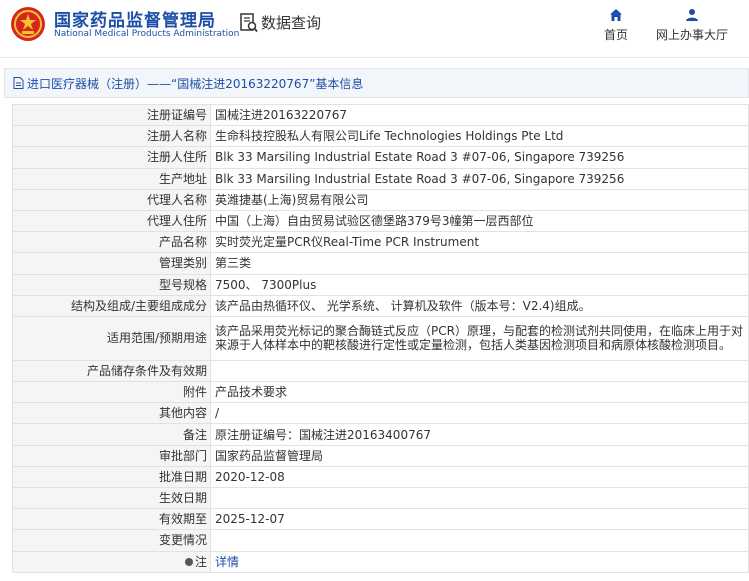  What do you see at coordinates (479, 413) in the screenshot?
I see `field-value: /` at bounding box center [479, 413].